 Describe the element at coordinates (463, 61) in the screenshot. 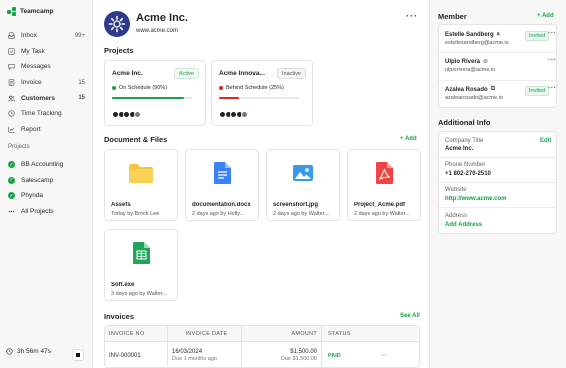

I see `member-name: Ulpio Rivera` at that location.